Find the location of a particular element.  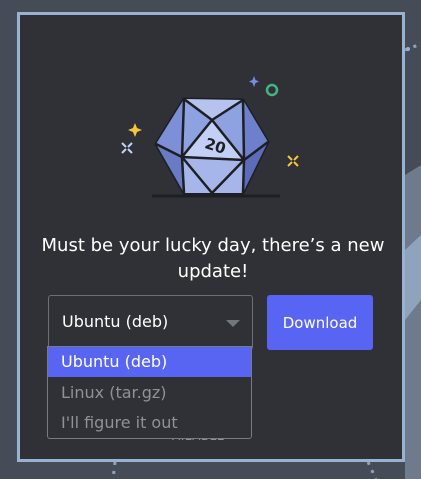

dropdown-option-figure-it-out: I'll figure it out is located at coordinates (149, 423).